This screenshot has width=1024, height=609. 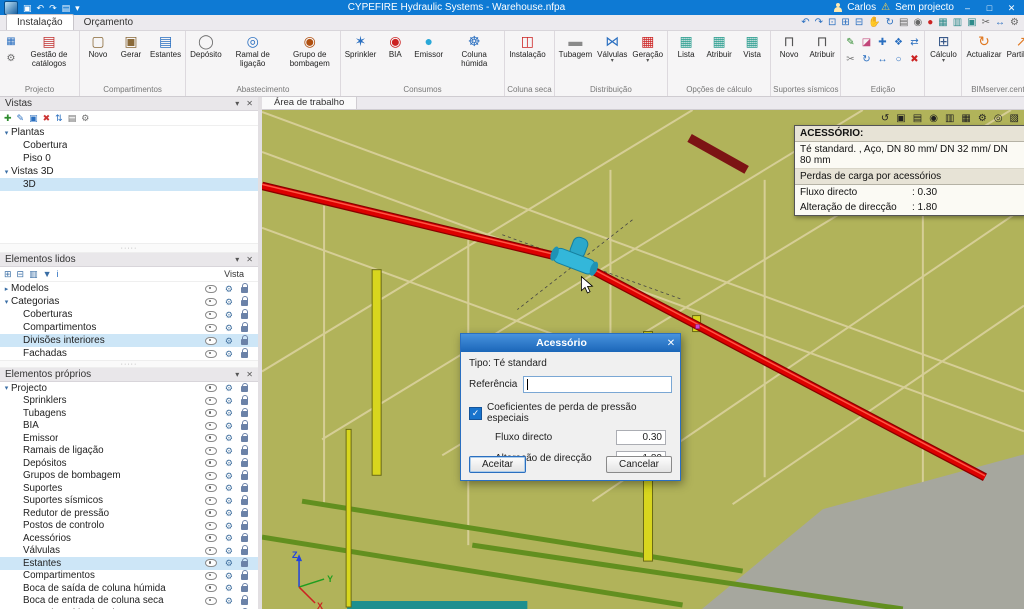 What do you see at coordinates (21, 274) in the screenshot?
I see `collapse-all-icon: ⊟` at bounding box center [21, 274].